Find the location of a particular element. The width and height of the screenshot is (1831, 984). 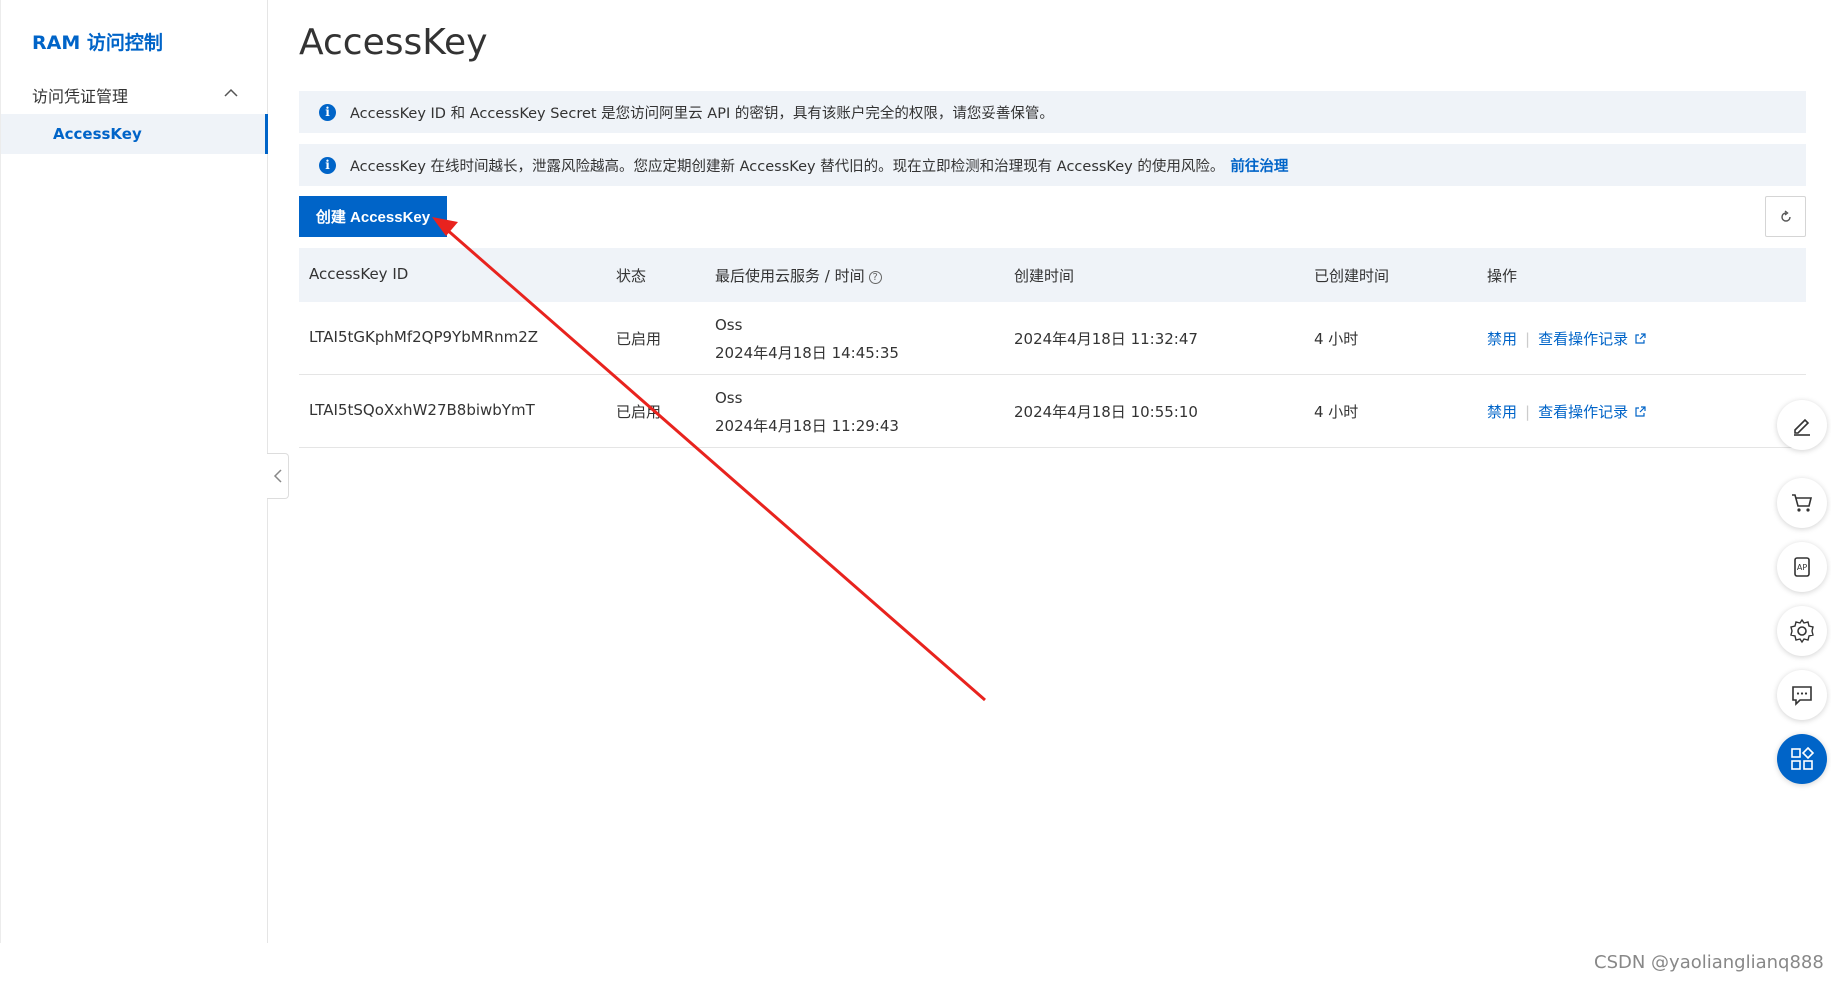

chevron-up-icon is located at coordinates (231, 92).